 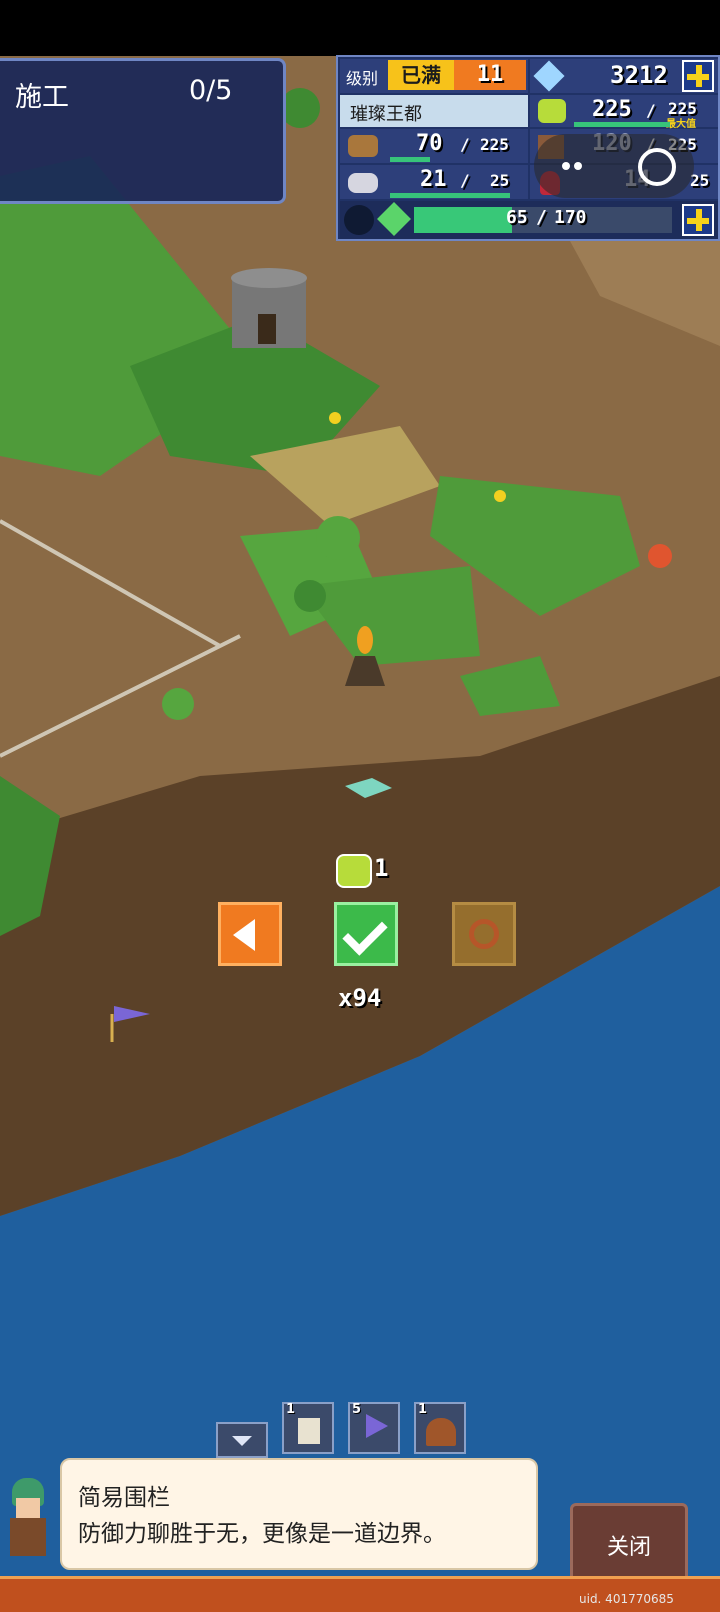 What do you see at coordinates (357, 1409) in the screenshot?
I see `slot-count: 5` at bounding box center [357, 1409].